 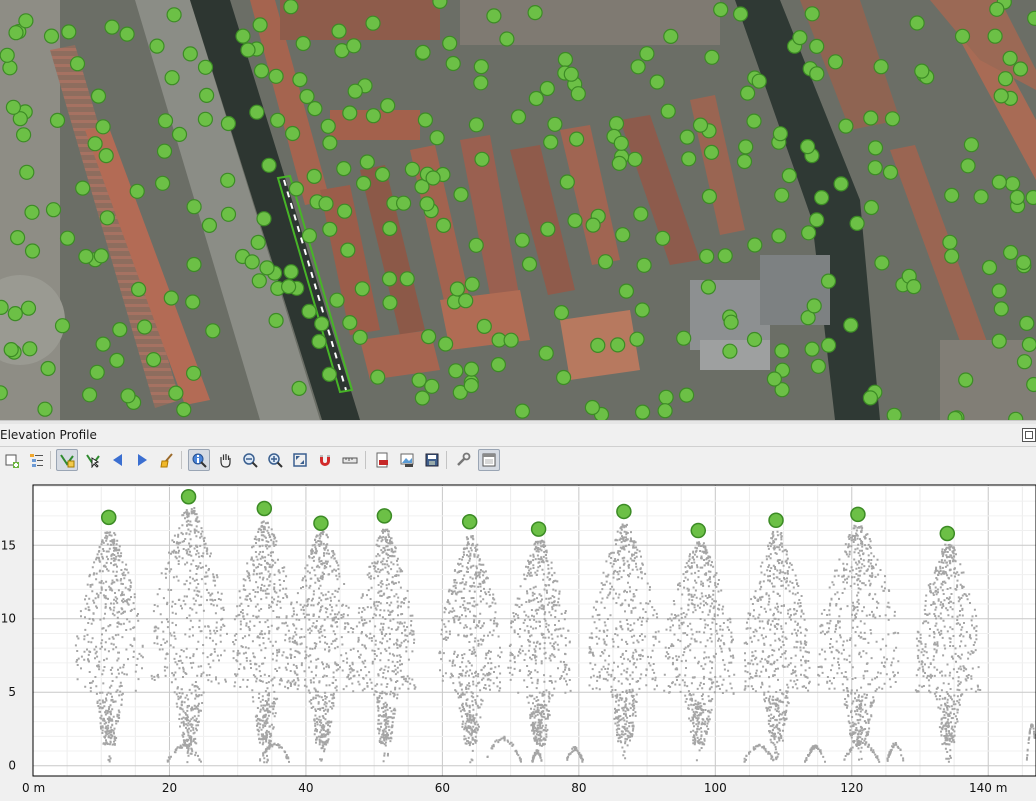 I want to click on export-3d-button, so click(x=432, y=460).